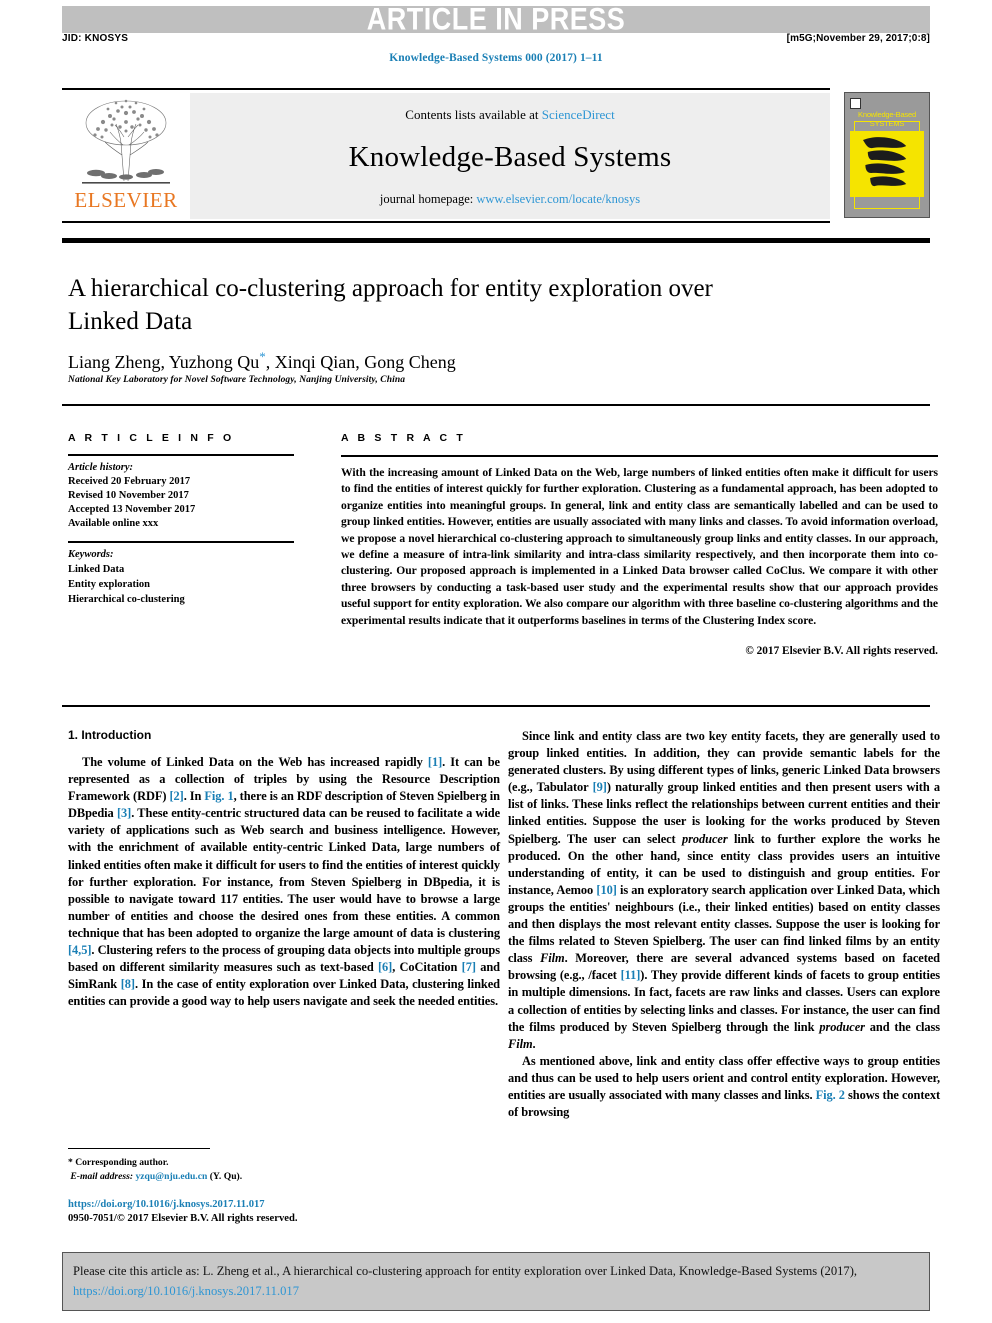 Image resolution: width=992 pixels, height=1323 pixels. I want to click on article-history-revised: Revised 10 November 2017, so click(128, 495).